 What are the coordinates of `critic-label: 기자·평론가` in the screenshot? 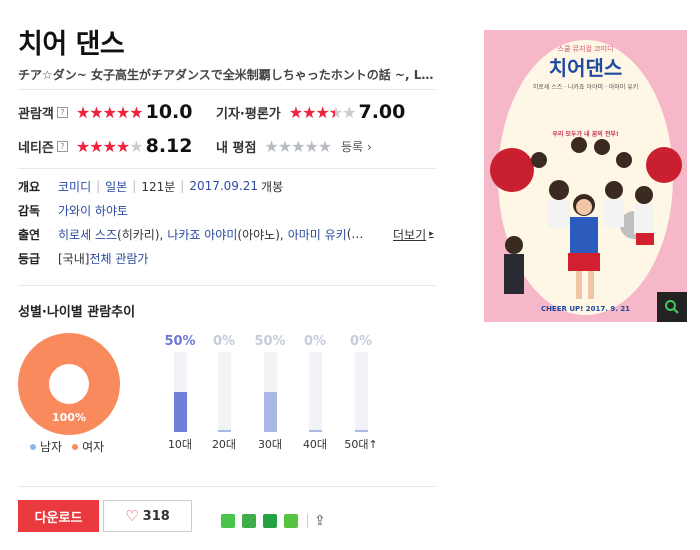 It's located at (248, 114).